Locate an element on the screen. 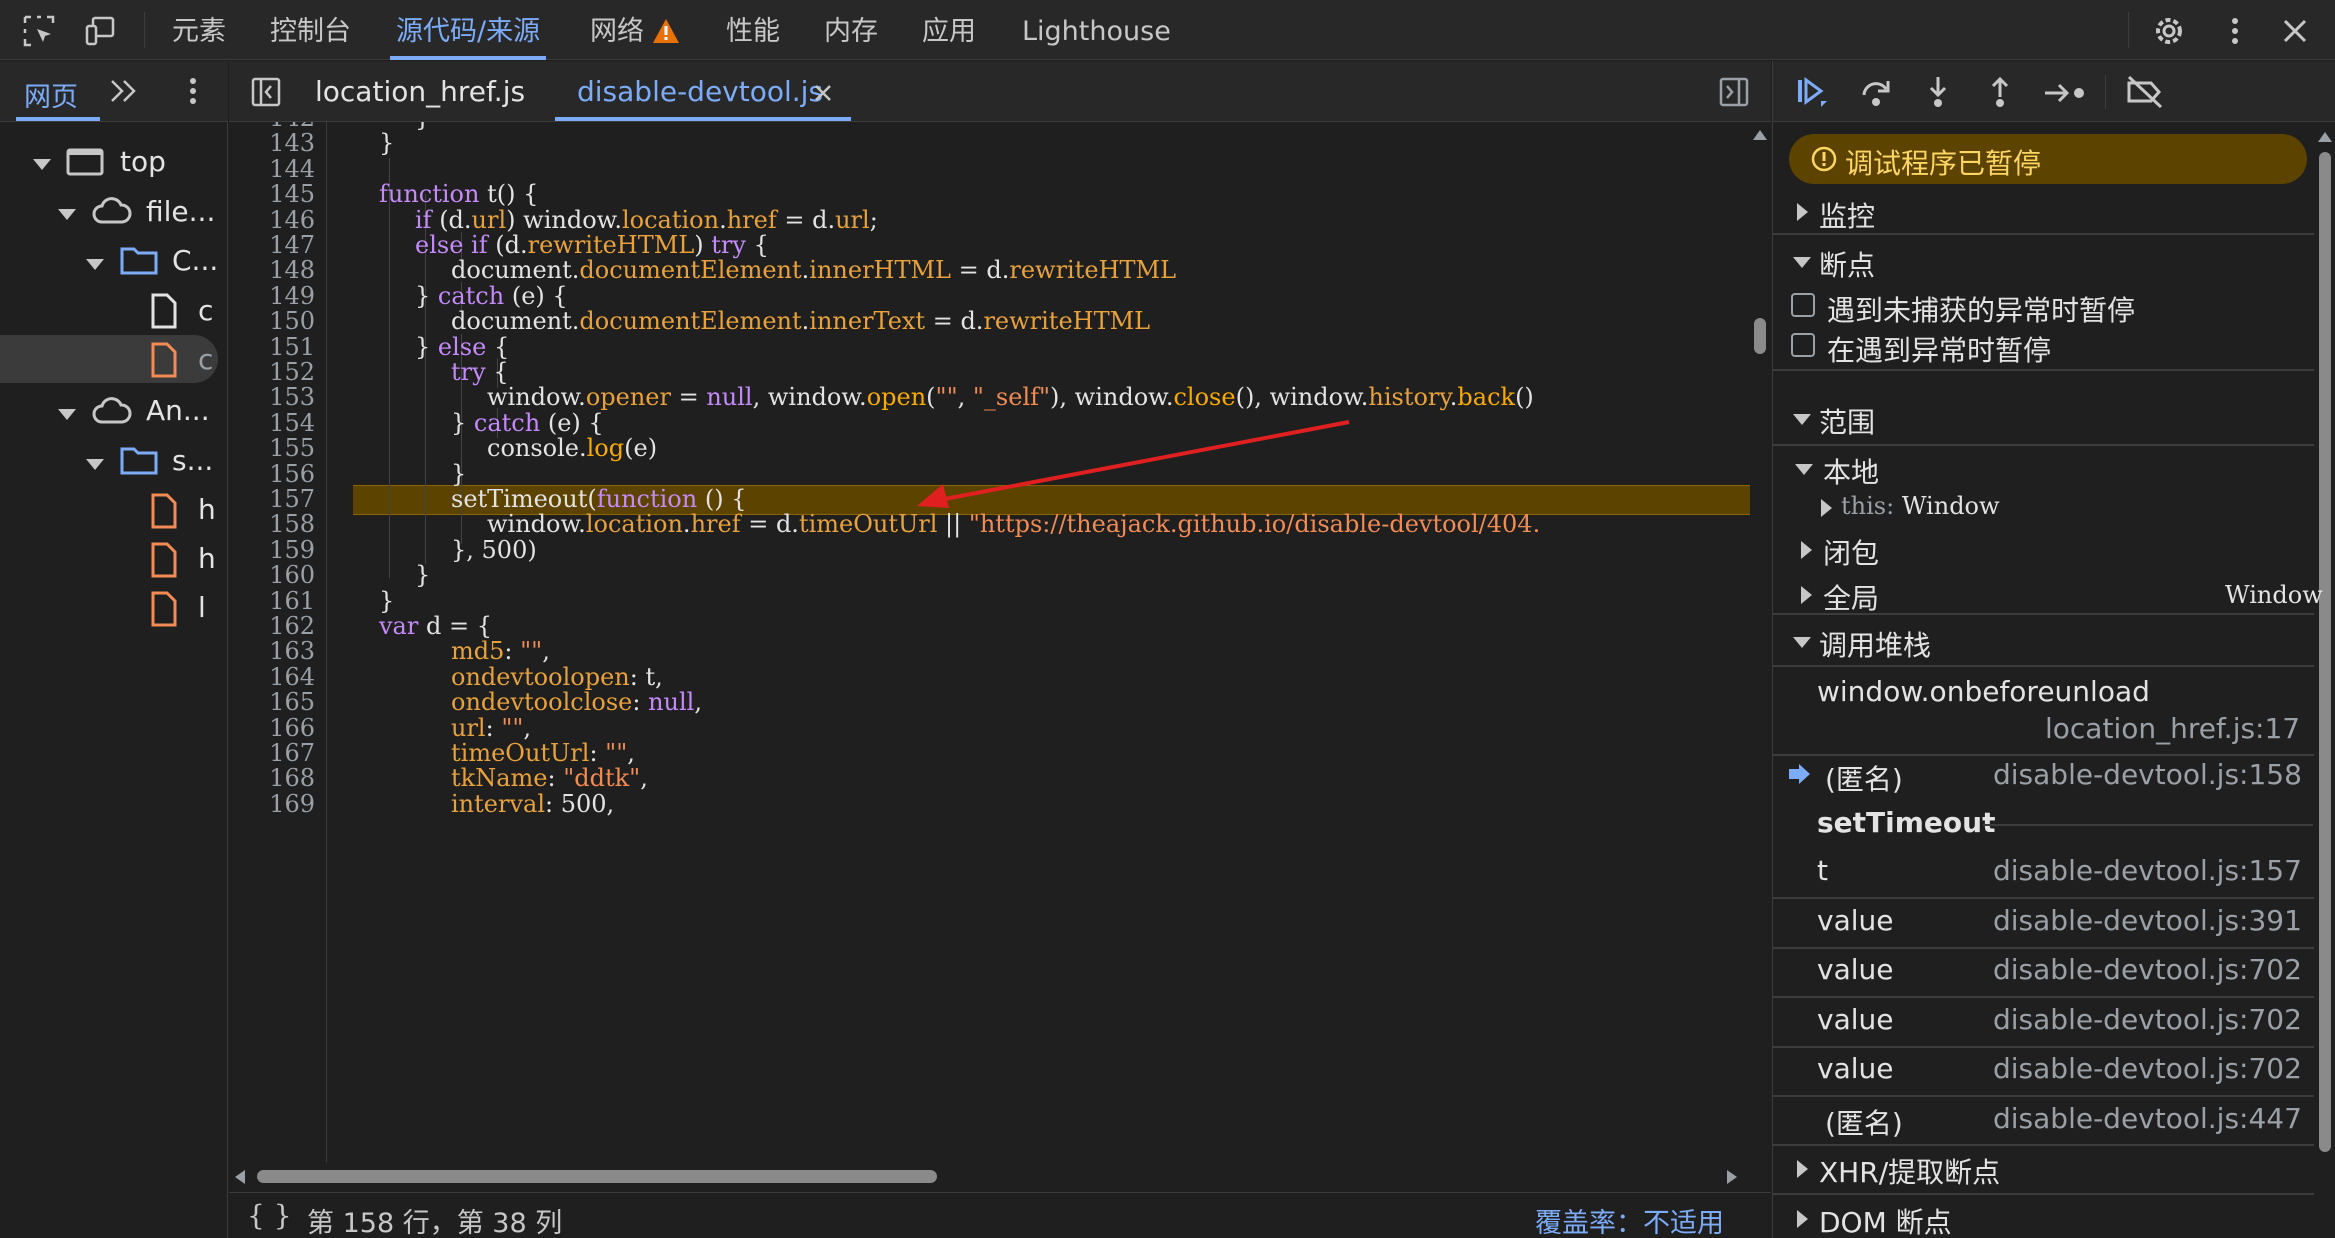 This screenshot has width=2335, height=1238. callstack-frame-location: disable-devtool.js:157 is located at coordinates (2147, 870).